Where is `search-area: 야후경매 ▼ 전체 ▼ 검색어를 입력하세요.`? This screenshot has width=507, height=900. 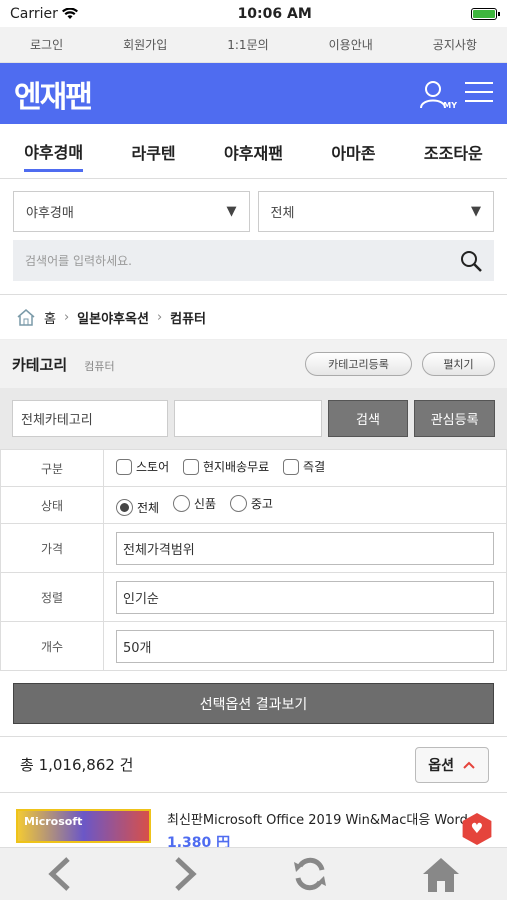
search-area: 야후경매 ▼ 전체 ▼ 검색어를 입력하세요. is located at coordinates (253, 237).